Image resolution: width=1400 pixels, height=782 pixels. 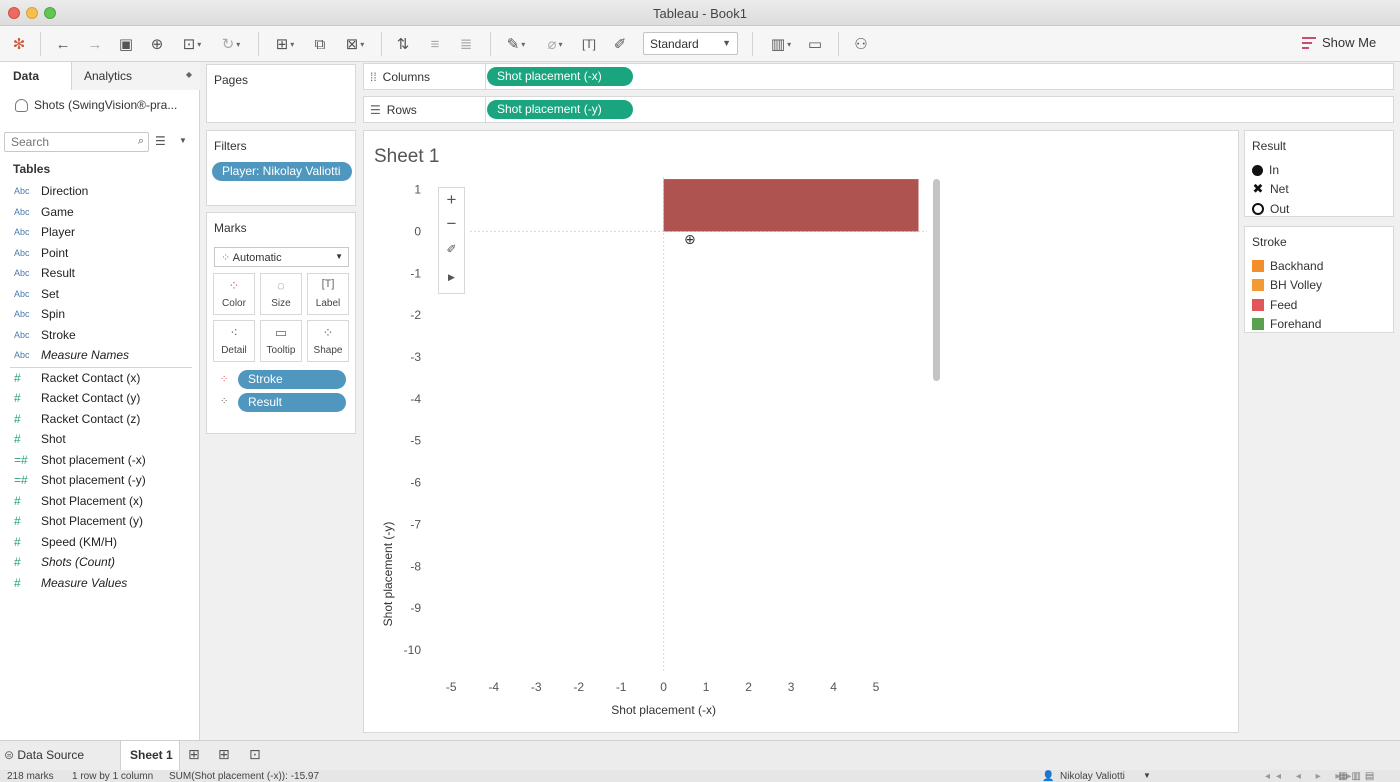 What do you see at coordinates (234, 341) in the screenshot?
I see `detail-button: ⁖ Detail` at bounding box center [234, 341].